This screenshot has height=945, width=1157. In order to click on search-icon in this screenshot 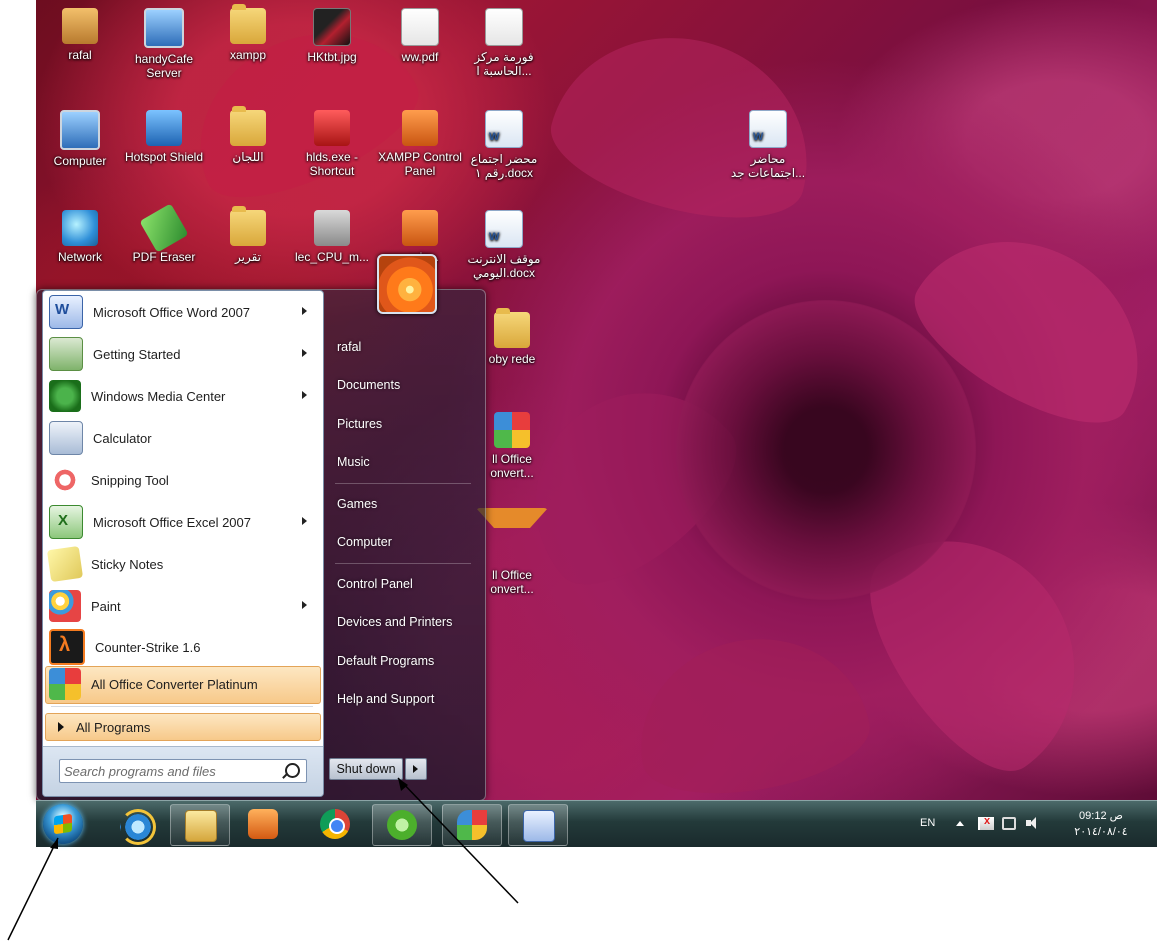, I will do `click(292, 770)`.